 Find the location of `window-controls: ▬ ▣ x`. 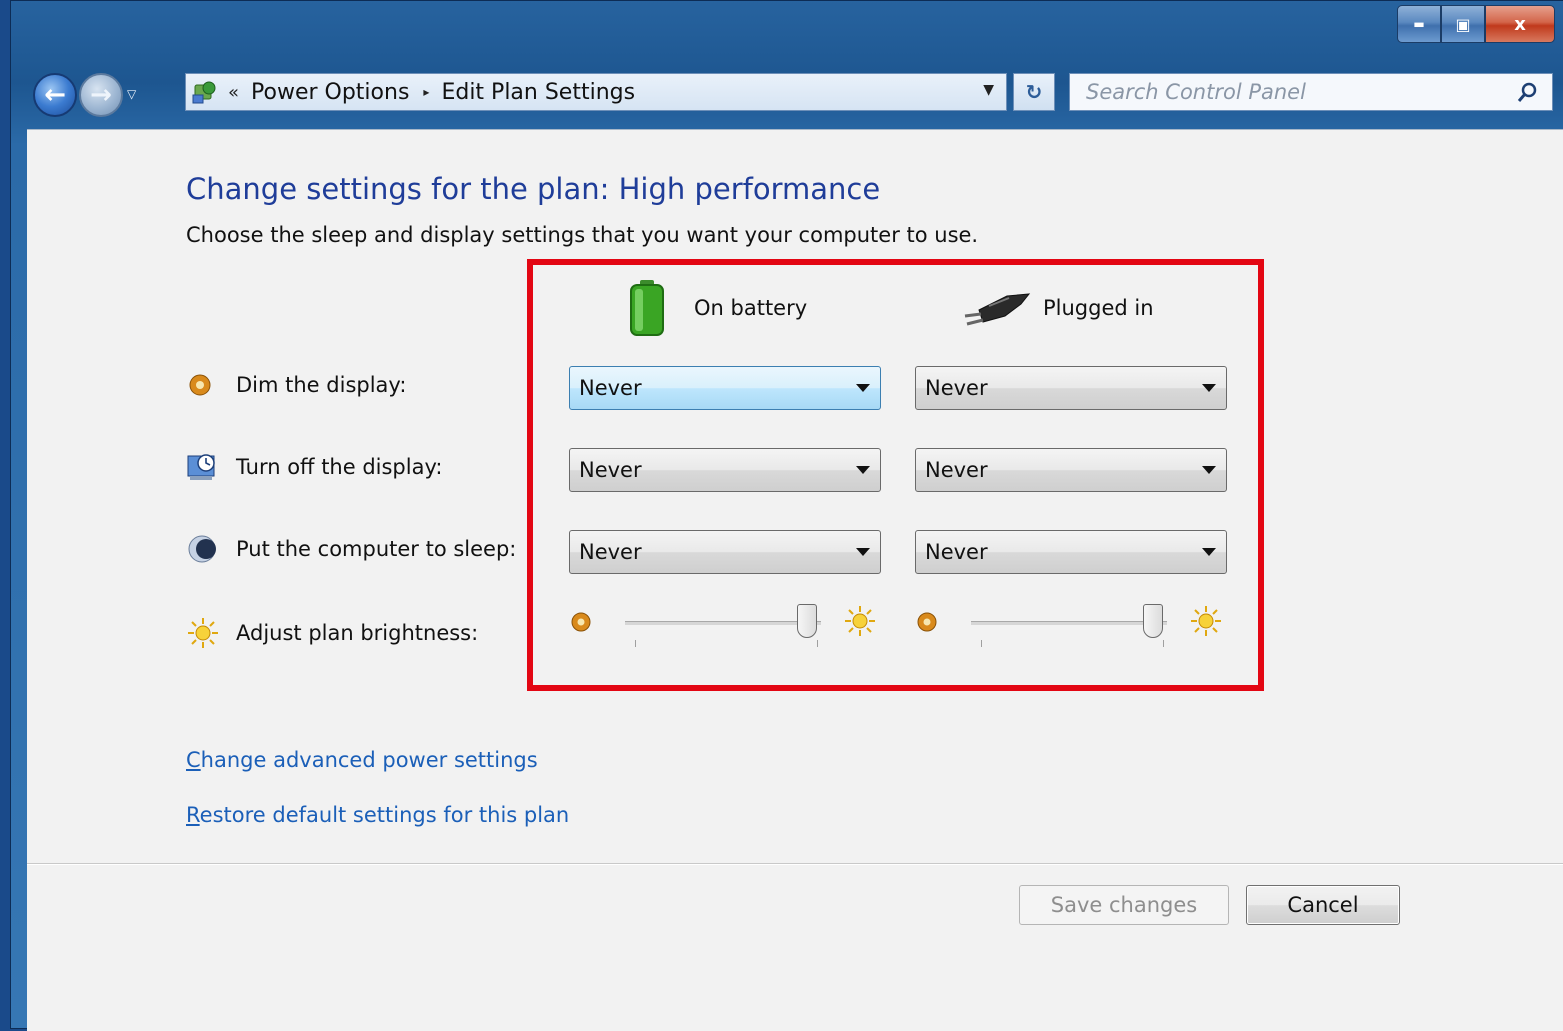

window-controls: ▬ ▣ x is located at coordinates (1476, 24).